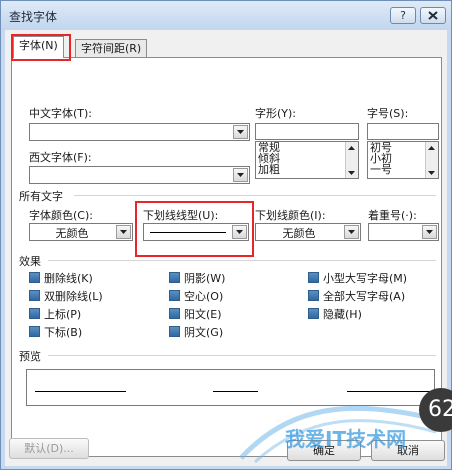 The width and height of the screenshot is (452, 470). I want to click on superscript-checkbox, so click(34, 313).